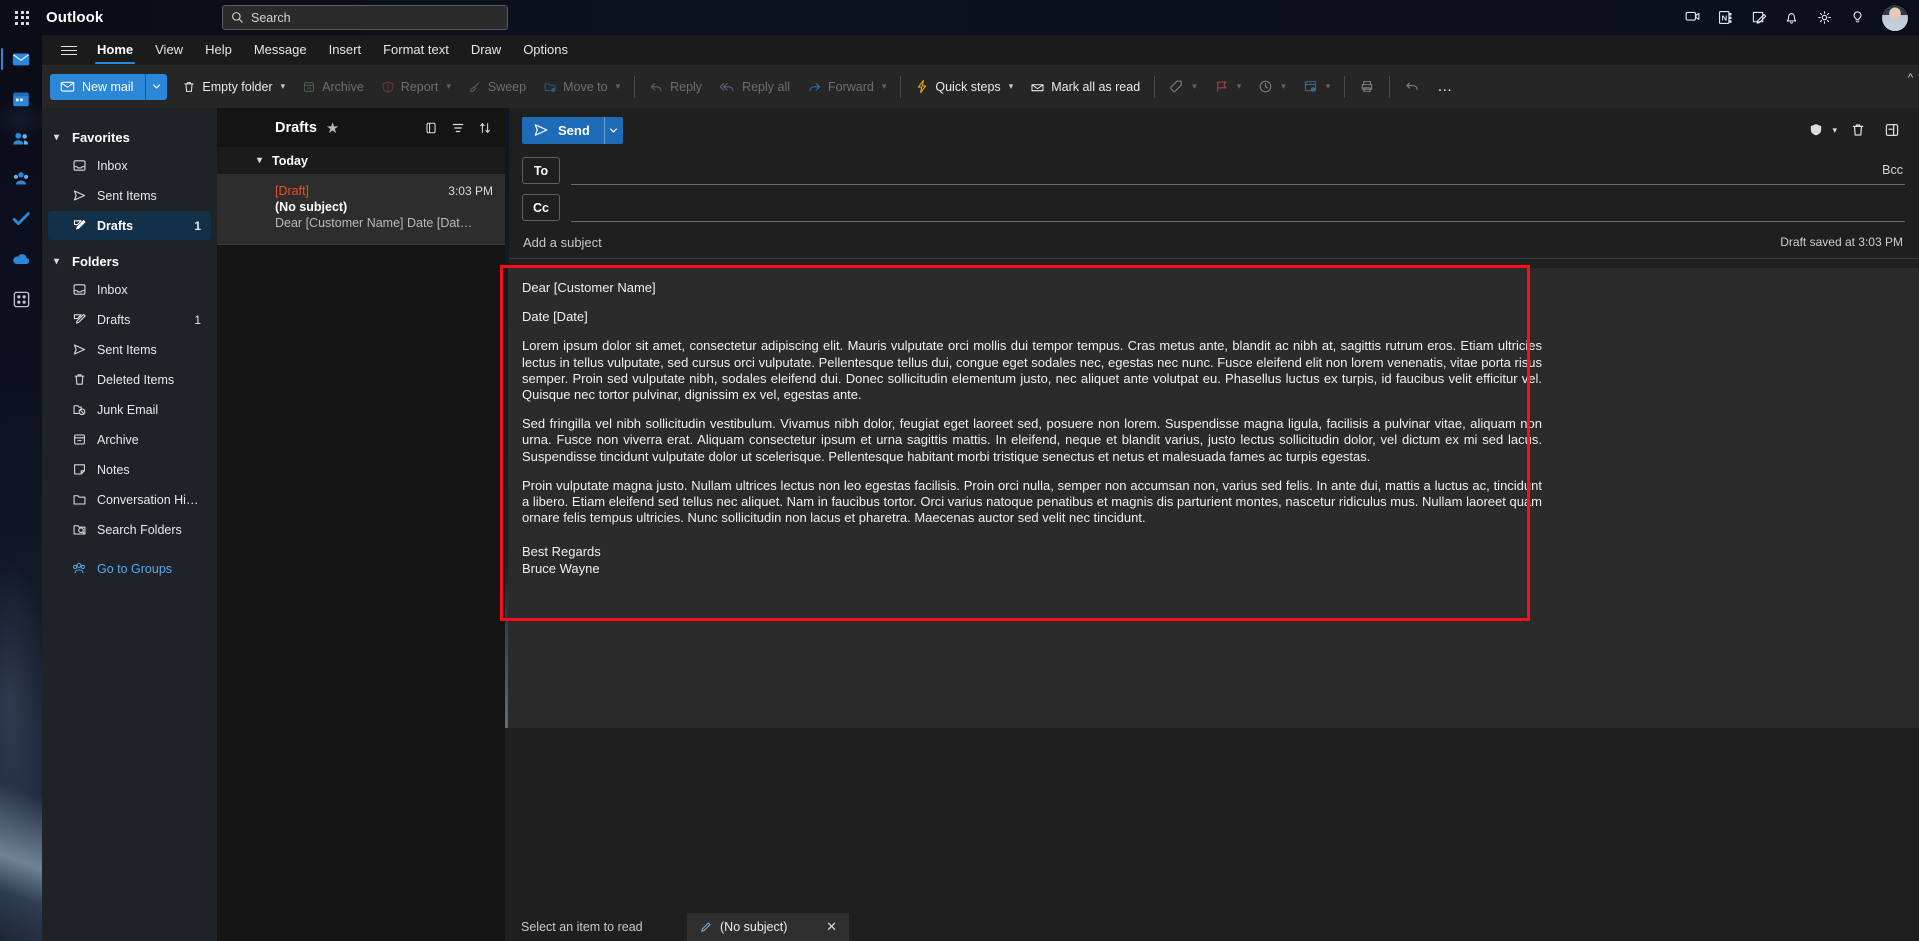 This screenshot has width=1919, height=941. What do you see at coordinates (129, 379) in the screenshot?
I see `sidebar-item-deleted-items: Deleted Items` at bounding box center [129, 379].